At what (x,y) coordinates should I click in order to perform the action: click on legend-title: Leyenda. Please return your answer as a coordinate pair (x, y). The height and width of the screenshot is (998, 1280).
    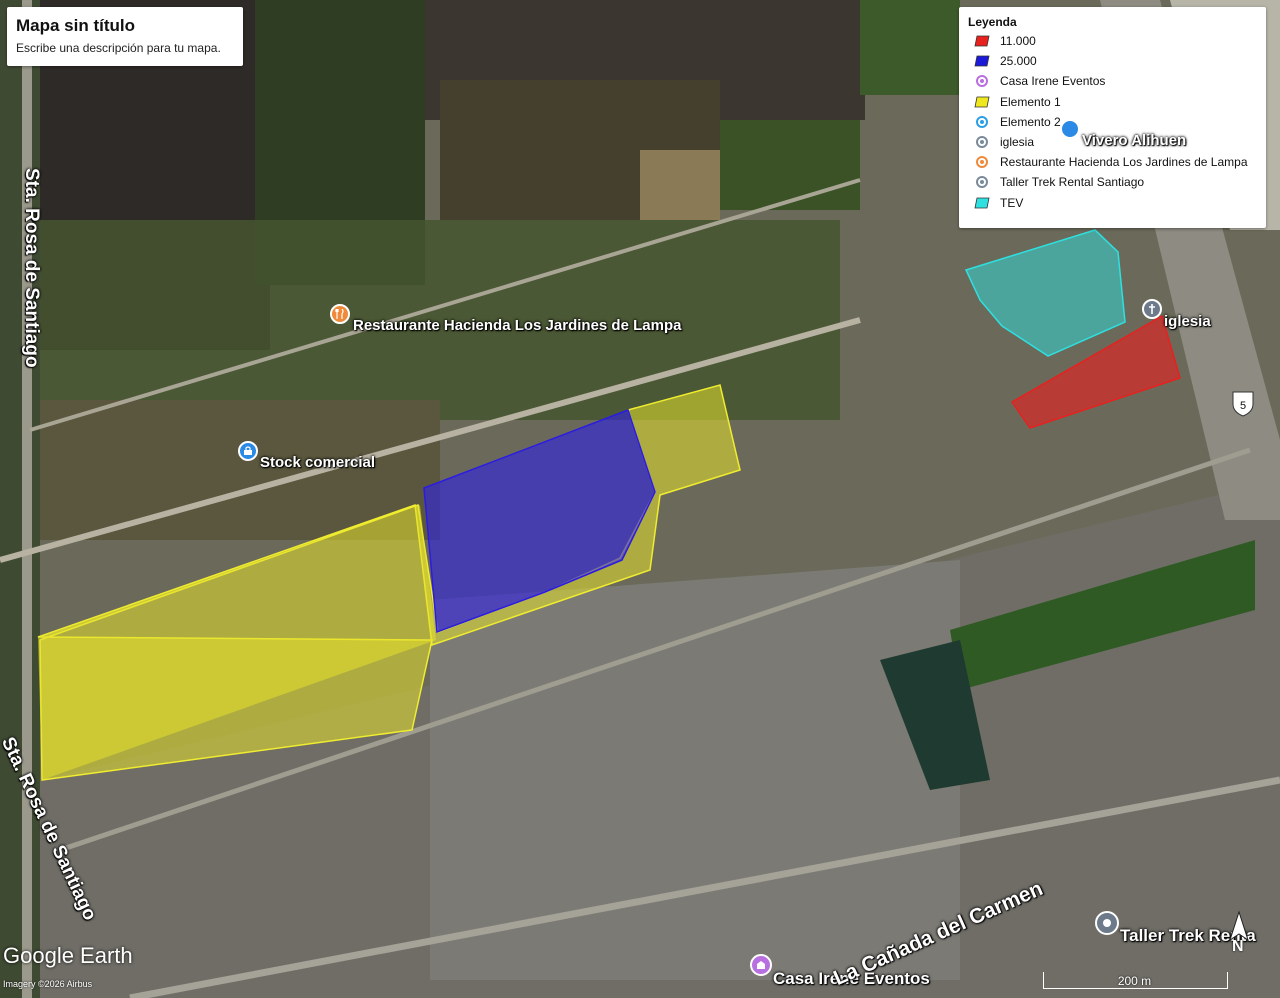
    Looking at the image, I should click on (992, 22).